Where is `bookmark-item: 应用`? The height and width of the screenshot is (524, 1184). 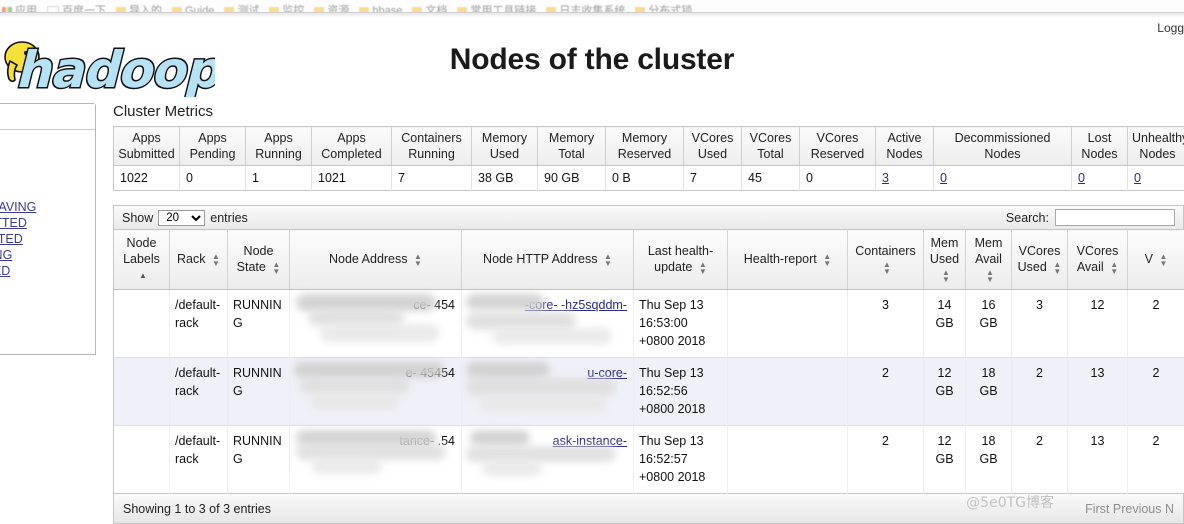
bookmark-item: 应用 is located at coordinates (19, 9).